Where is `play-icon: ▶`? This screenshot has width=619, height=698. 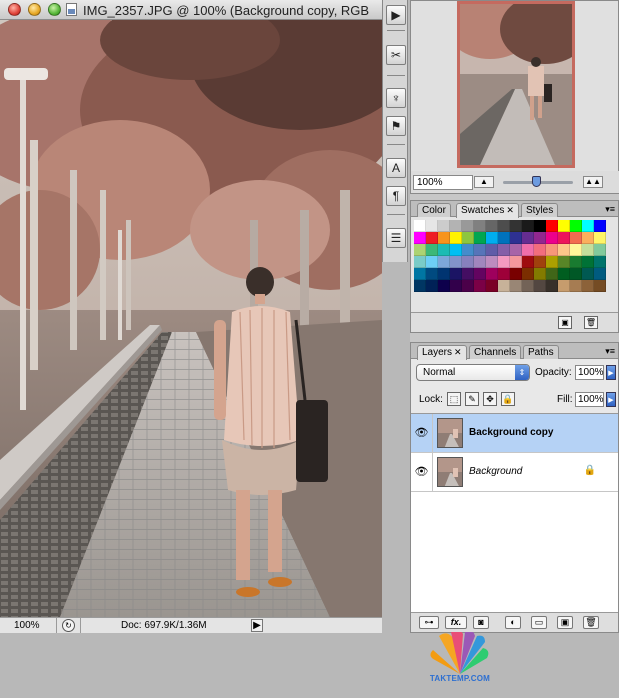
play-icon: ▶ is located at coordinates (396, 15).